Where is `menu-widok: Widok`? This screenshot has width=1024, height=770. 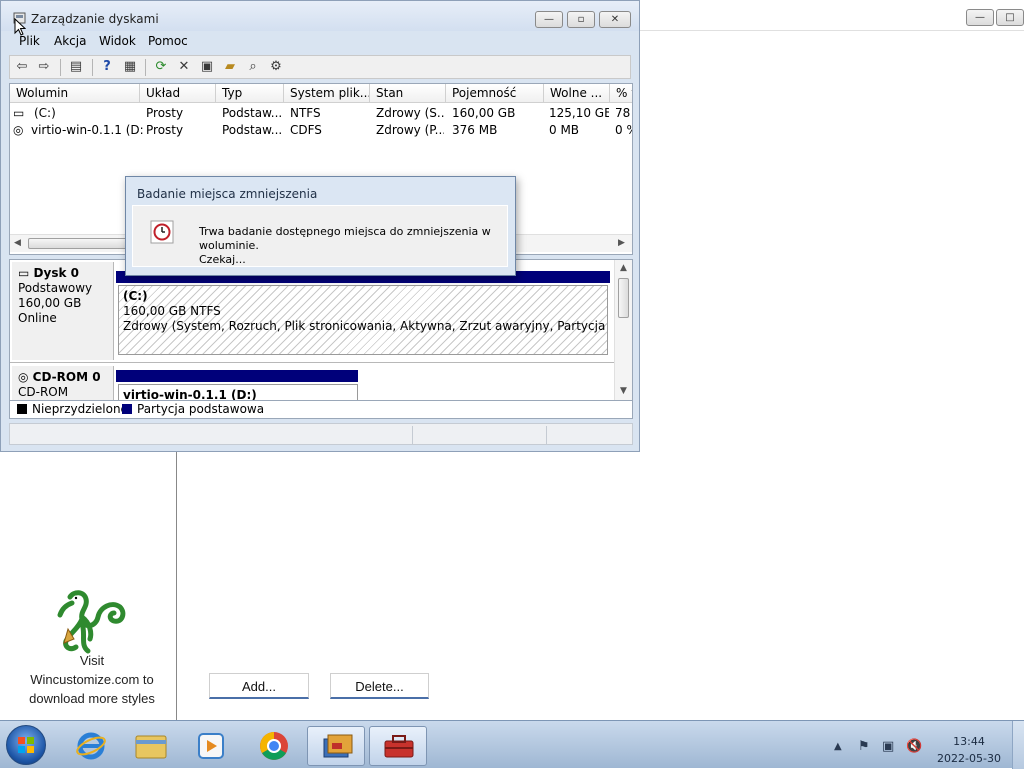
menu-widok: Widok is located at coordinates (117, 41).